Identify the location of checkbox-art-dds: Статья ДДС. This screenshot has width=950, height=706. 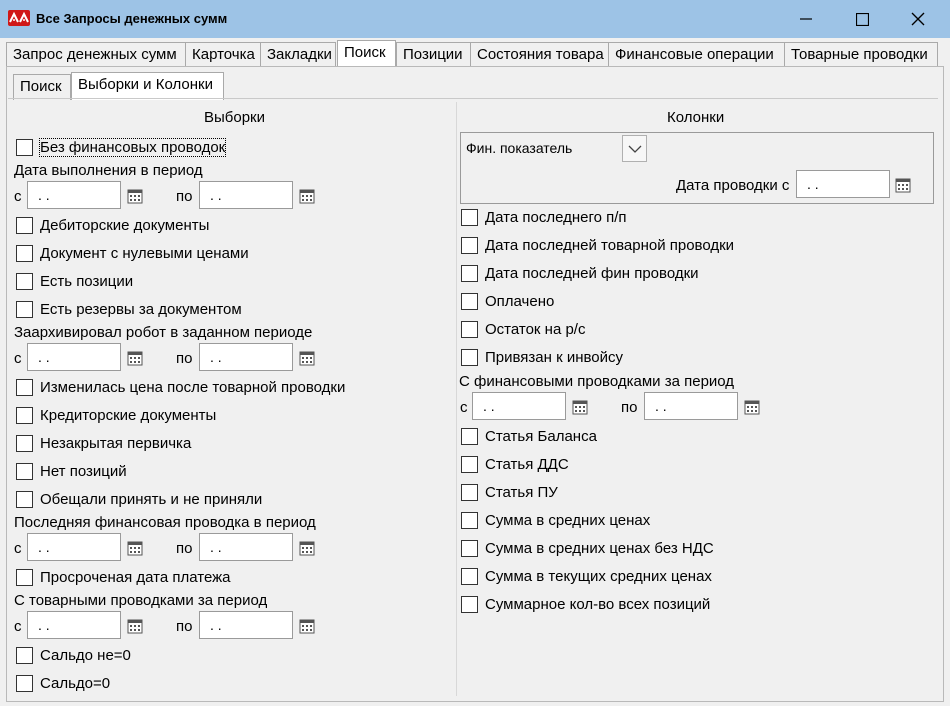
(515, 464).